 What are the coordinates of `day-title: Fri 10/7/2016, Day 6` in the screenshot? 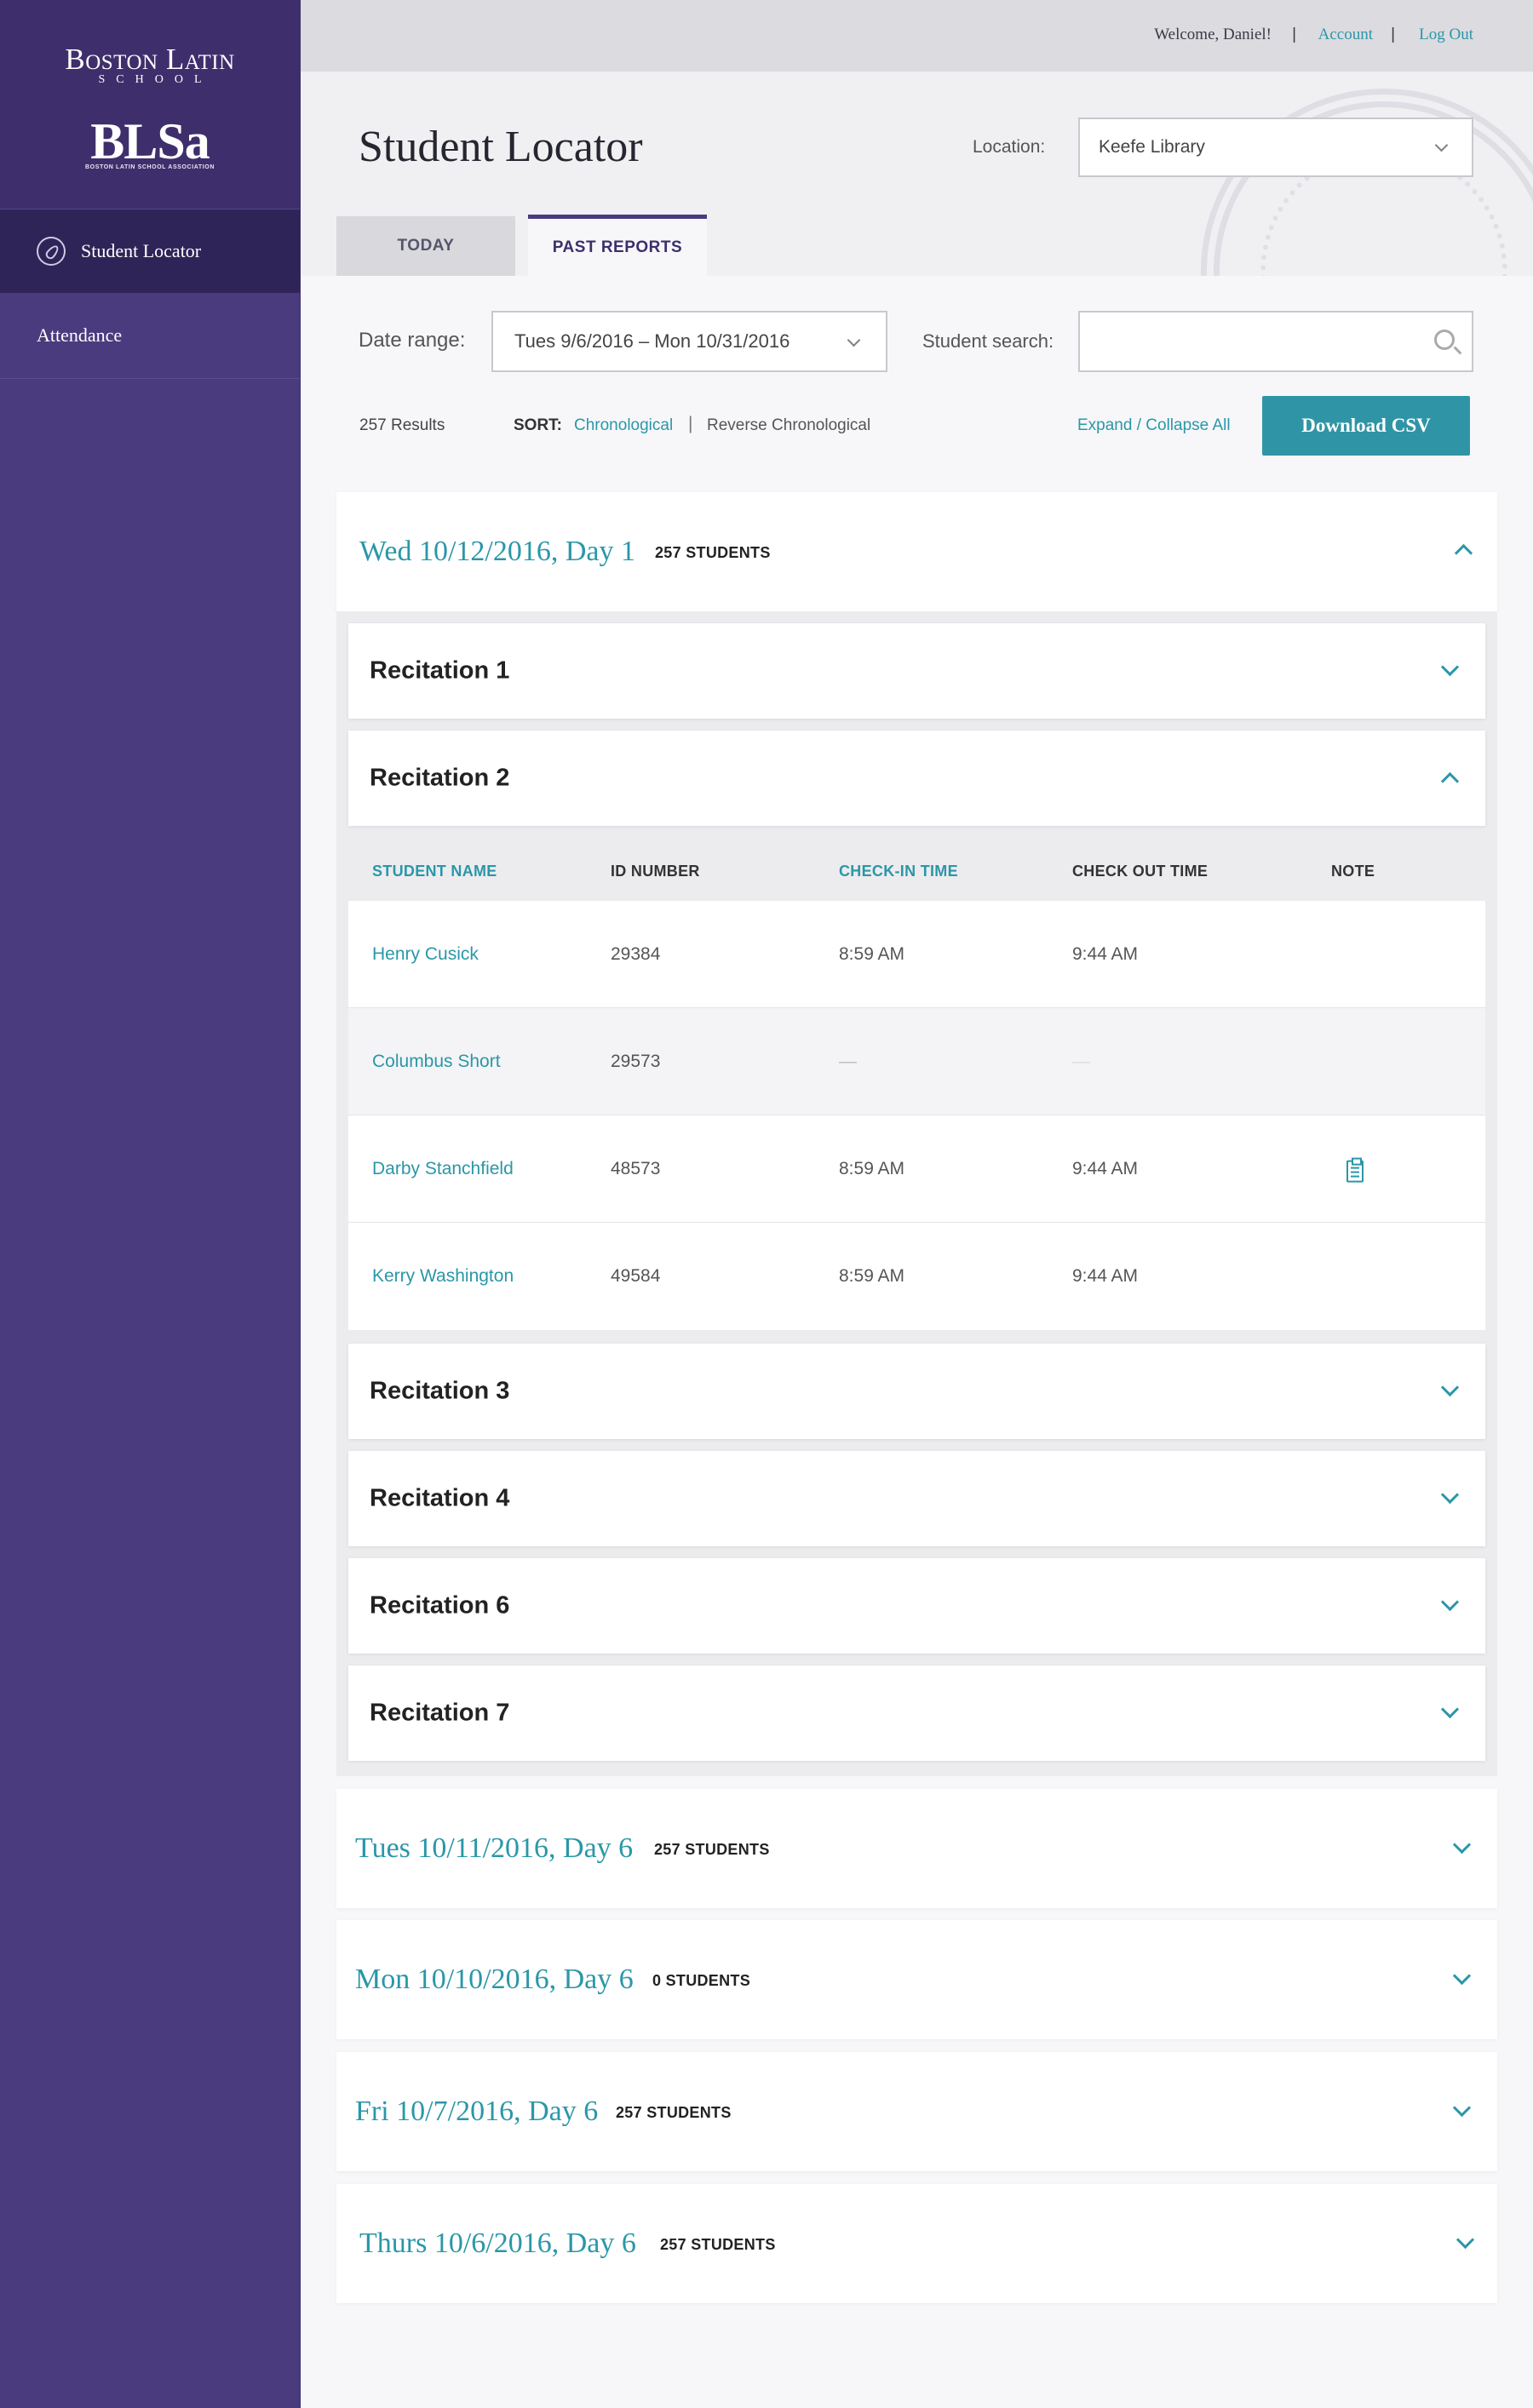 It's located at (477, 2111).